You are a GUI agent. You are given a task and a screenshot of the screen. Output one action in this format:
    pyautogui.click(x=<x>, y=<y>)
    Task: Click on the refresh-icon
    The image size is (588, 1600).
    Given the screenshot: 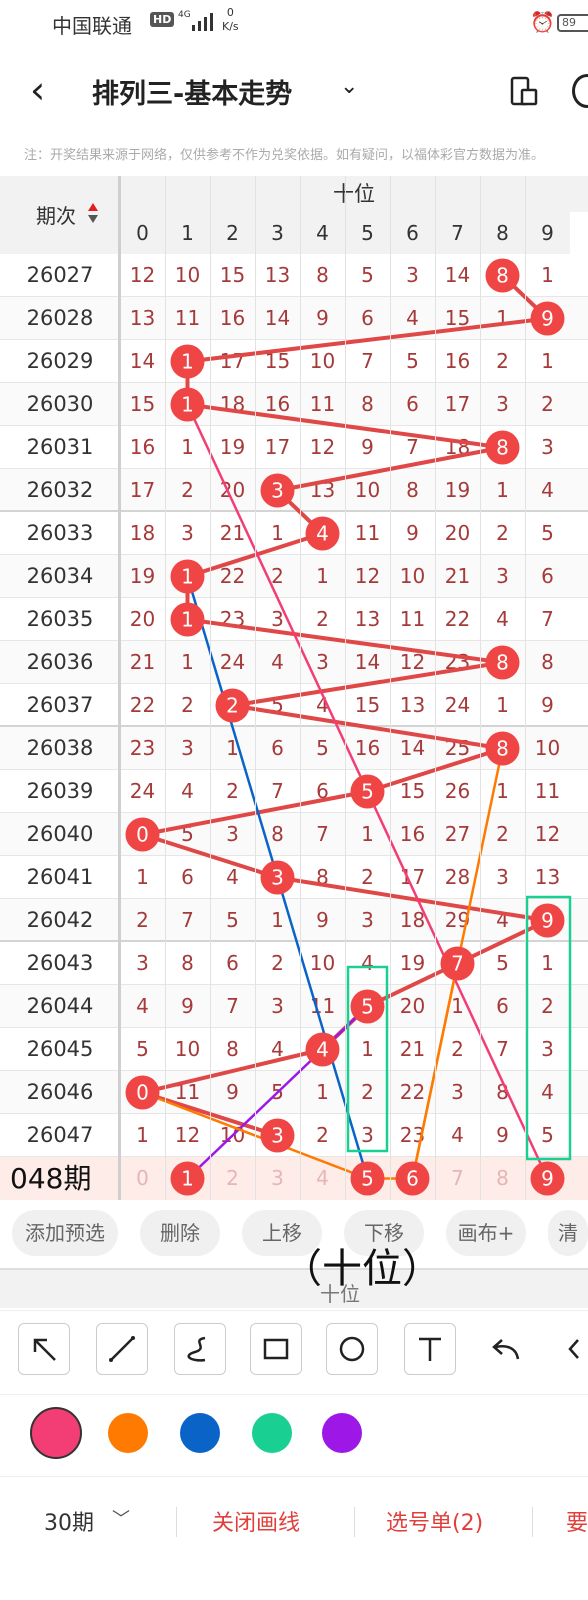 What is the action you would take?
    pyautogui.click(x=580, y=91)
    